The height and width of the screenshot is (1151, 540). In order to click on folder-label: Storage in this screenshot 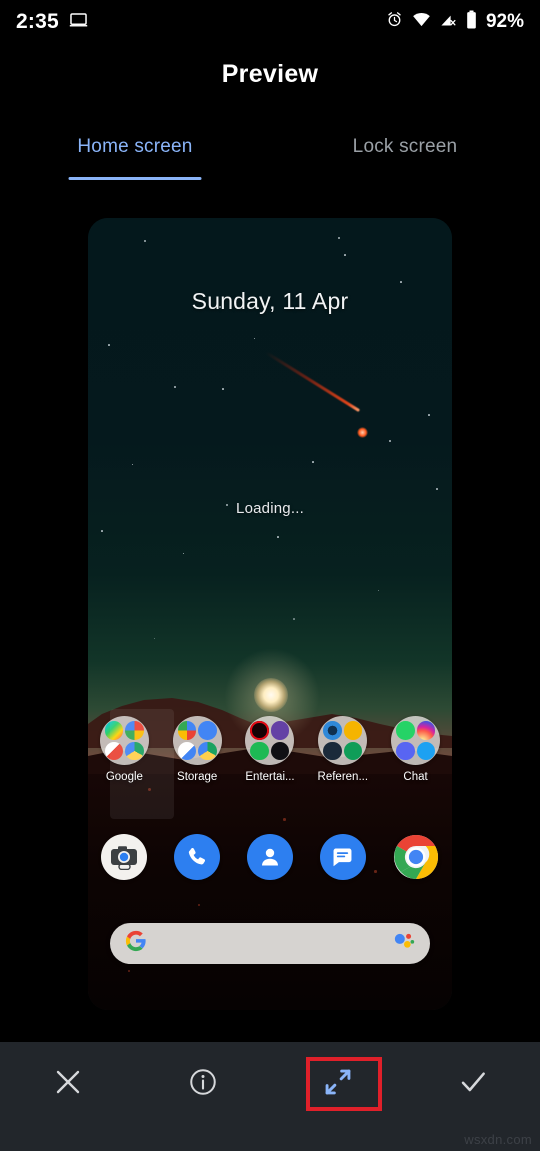, I will do `click(197, 777)`.